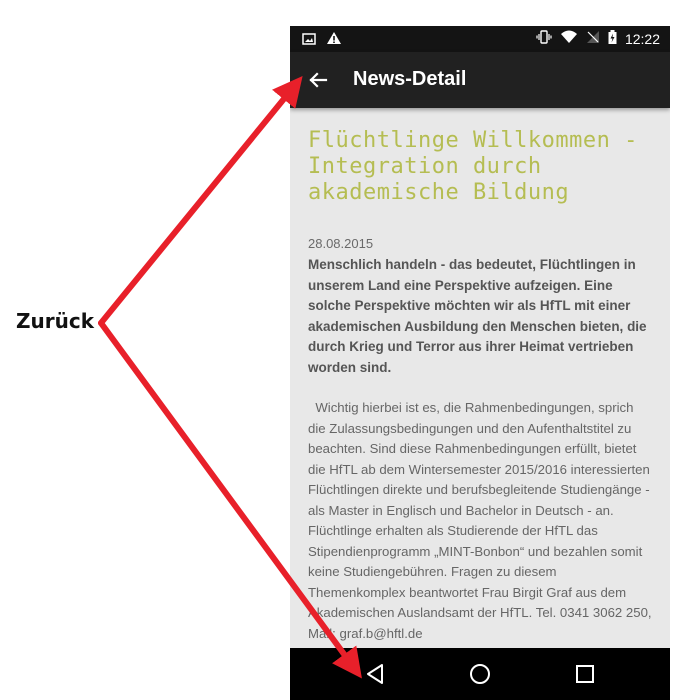  What do you see at coordinates (341, 243) in the screenshot?
I see `article-date: 28.08.2015` at bounding box center [341, 243].